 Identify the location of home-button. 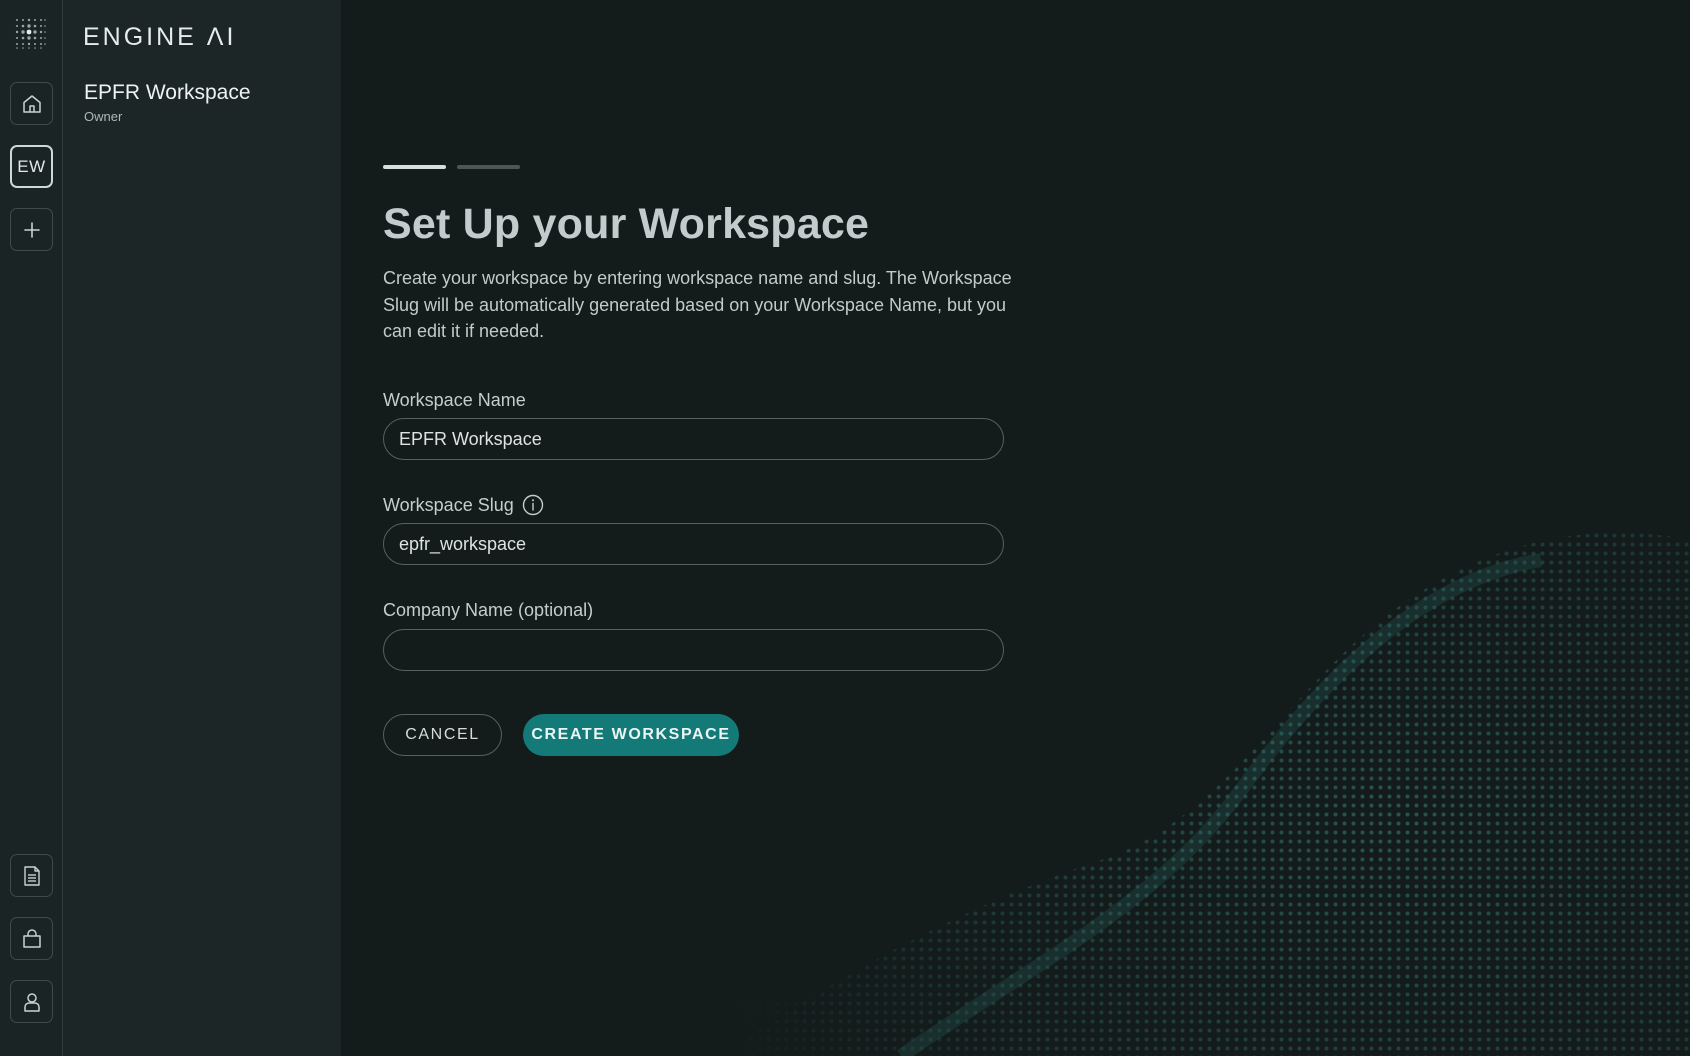
(31, 103).